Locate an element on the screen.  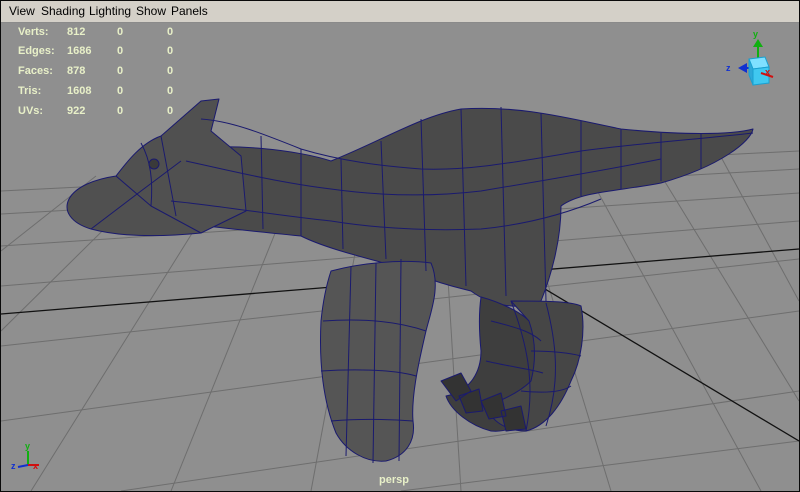
hud-value-object: 878 is located at coordinates (76, 71).